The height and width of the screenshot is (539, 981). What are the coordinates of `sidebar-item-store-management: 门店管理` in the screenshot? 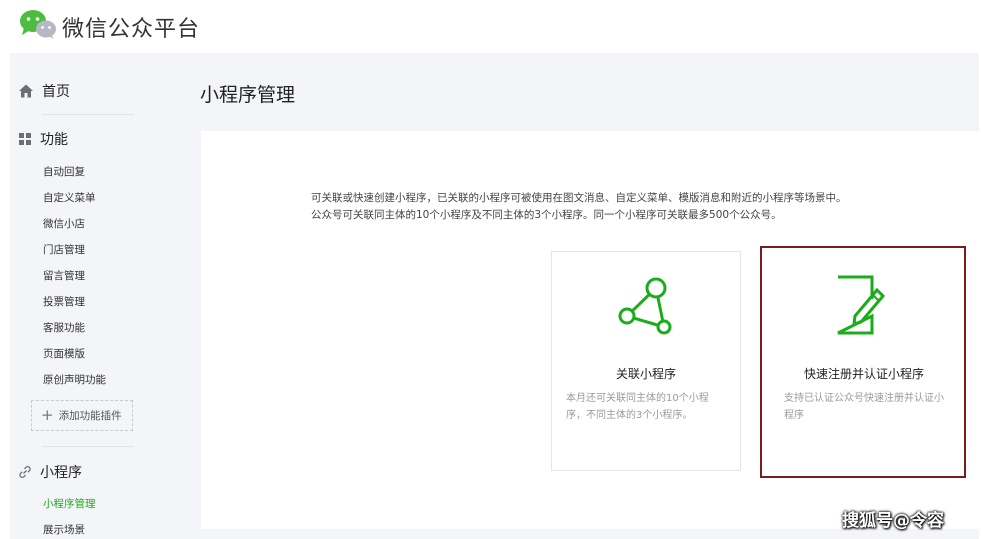 It's located at (64, 249).